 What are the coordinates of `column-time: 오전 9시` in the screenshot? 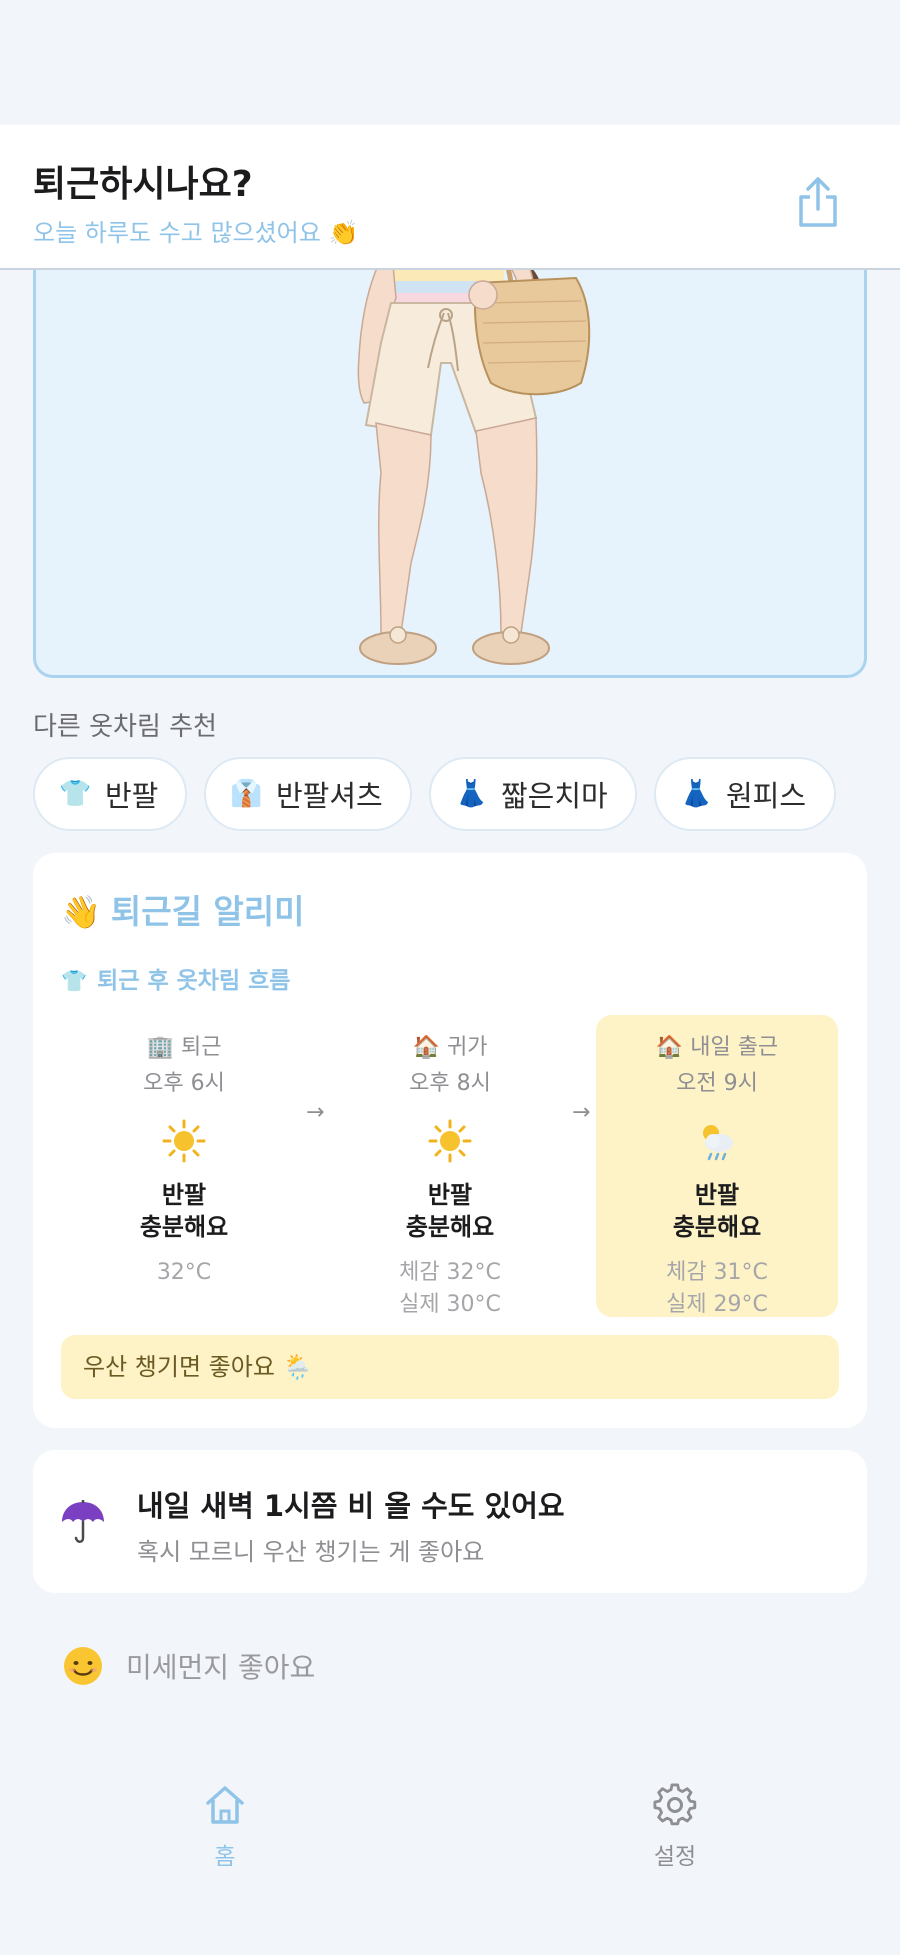 It's located at (717, 1083).